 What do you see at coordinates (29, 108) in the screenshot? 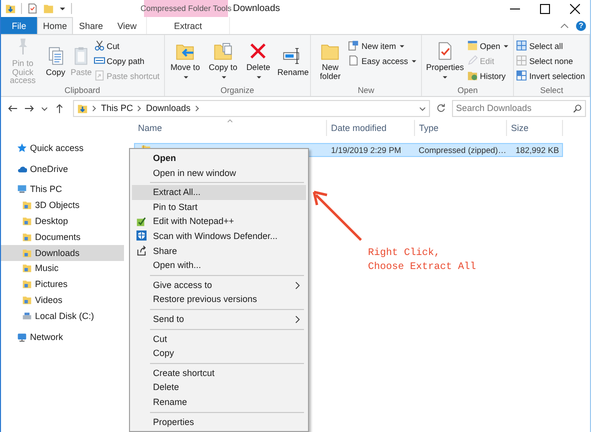
I see `forward-icon` at bounding box center [29, 108].